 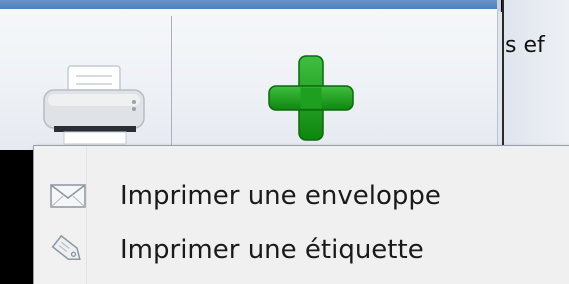 What do you see at coordinates (171, 83) in the screenshot?
I see `ribbon-separator` at bounding box center [171, 83].